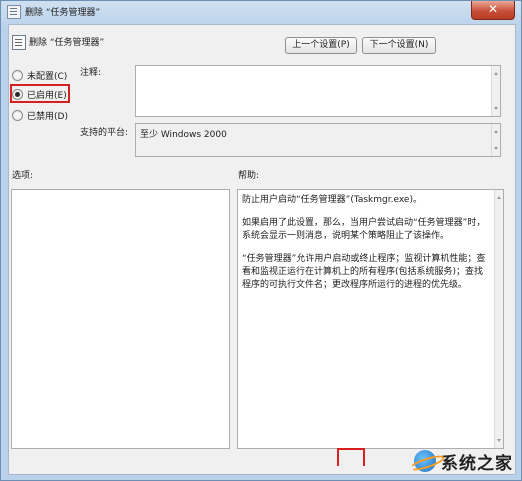  I want to click on supported-on-field: 至少 Windows 2000, so click(318, 140).